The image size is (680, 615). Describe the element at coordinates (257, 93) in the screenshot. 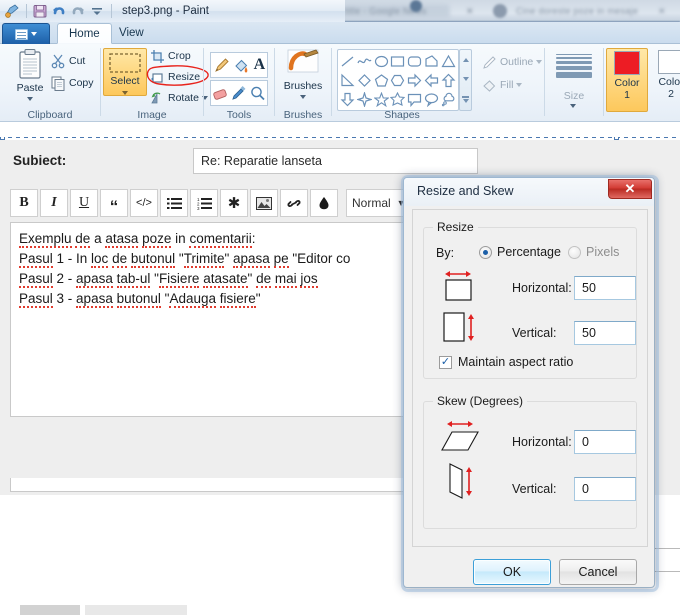

I see `magnifier-icon` at that location.